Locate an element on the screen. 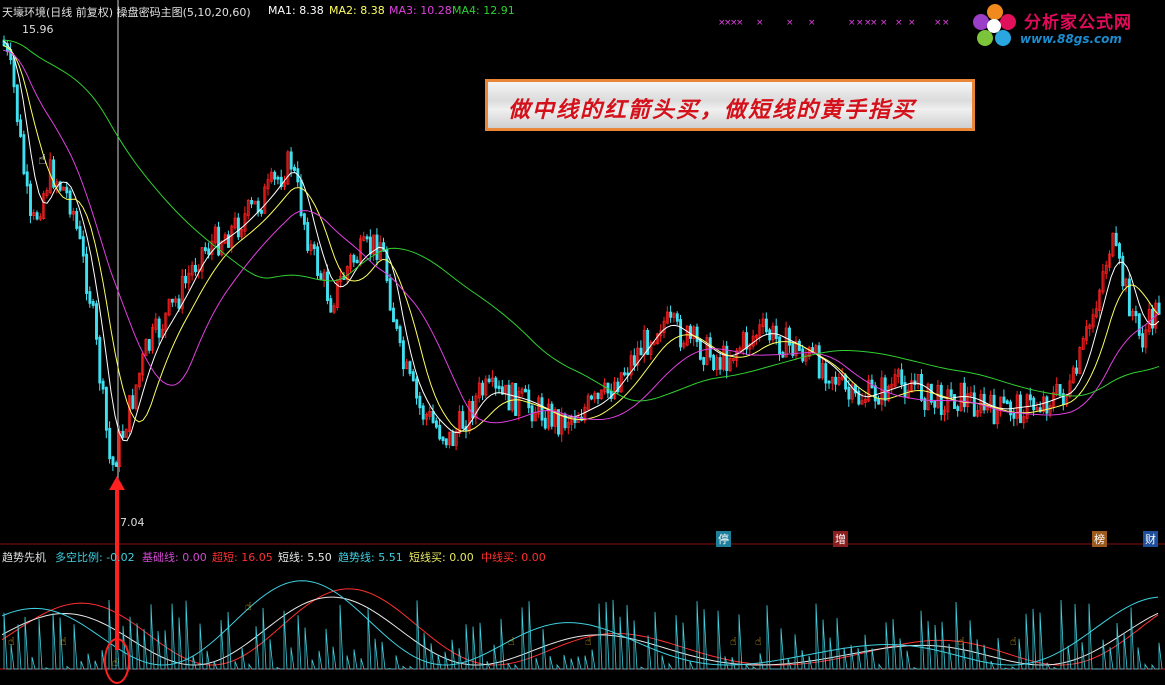  sub-ultra-short-line is located at coordinates (580, 627).